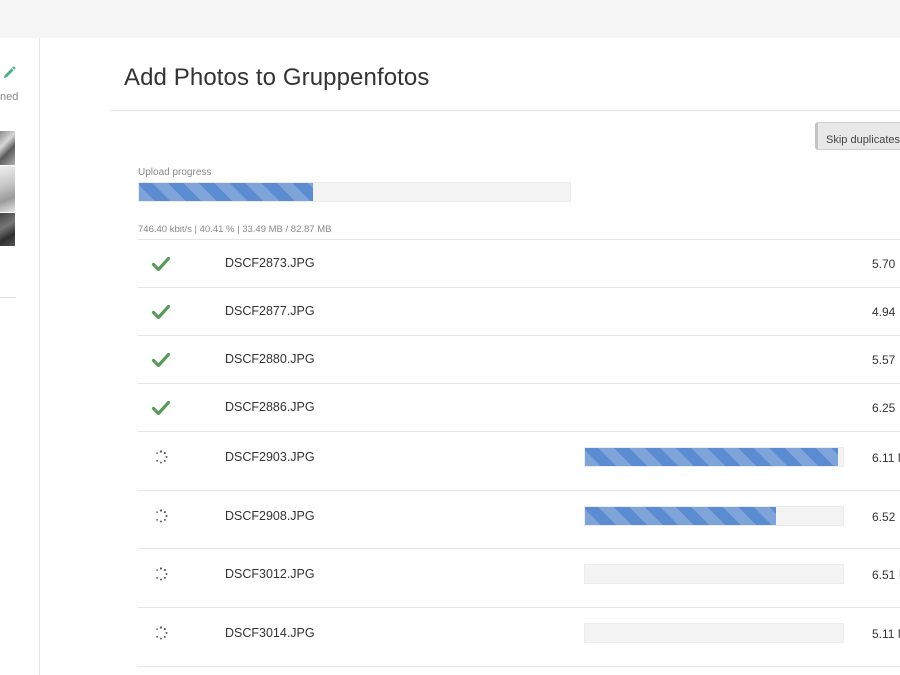  Describe the element at coordinates (519, 577) in the screenshot. I see `file-row: DSCF3012.JPG 6.51 I` at that location.